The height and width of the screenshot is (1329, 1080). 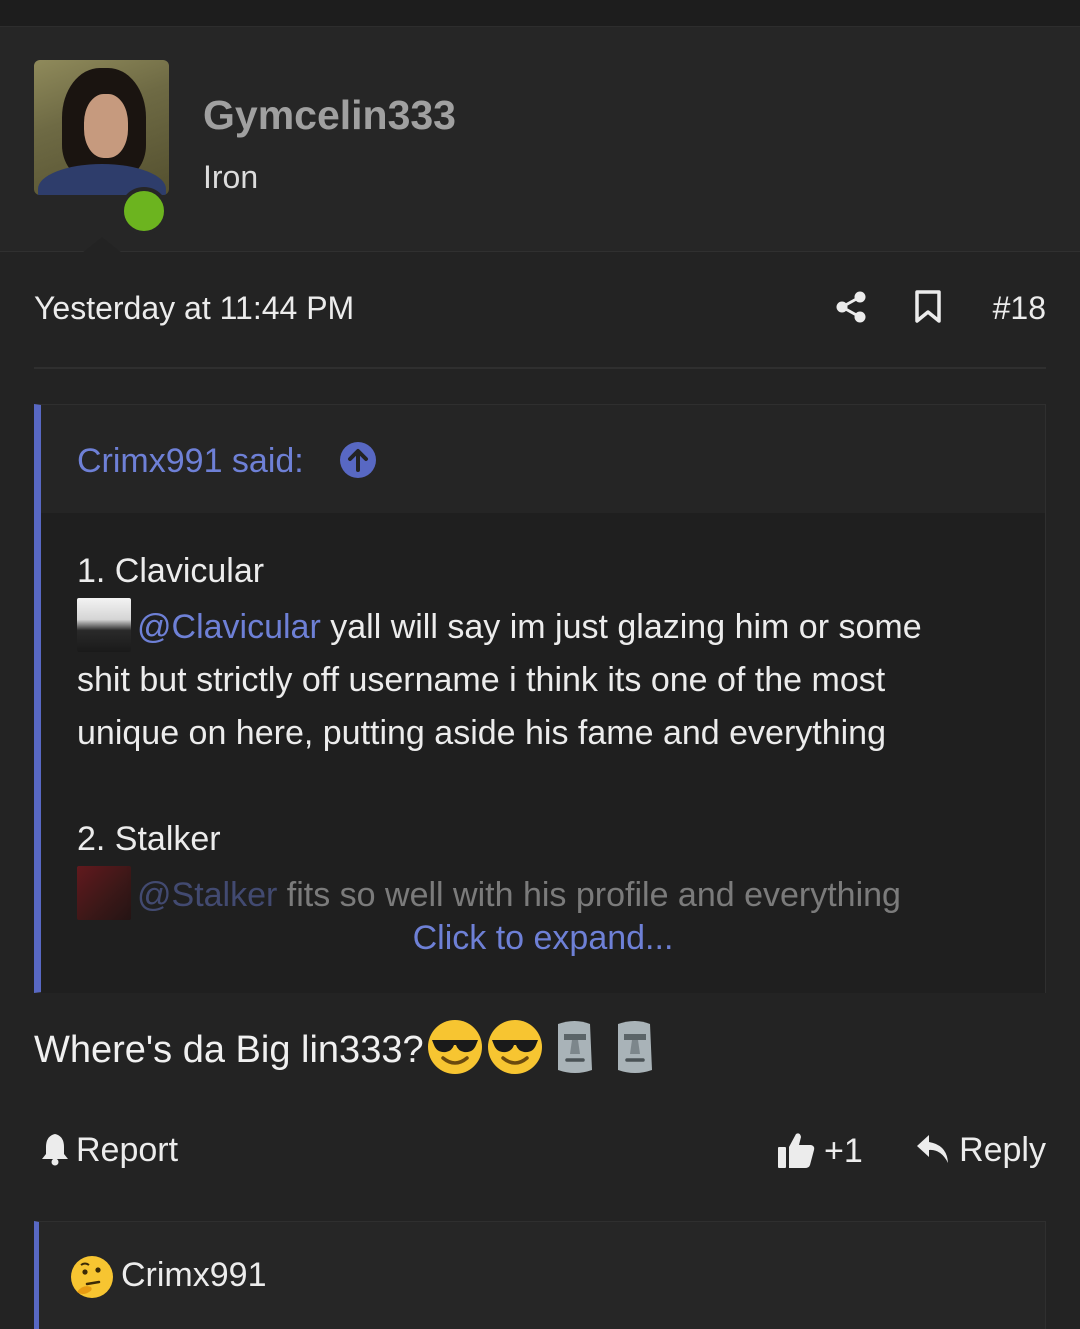 What do you see at coordinates (933, 1149) in the screenshot?
I see `reply-arrow-icon` at bounding box center [933, 1149].